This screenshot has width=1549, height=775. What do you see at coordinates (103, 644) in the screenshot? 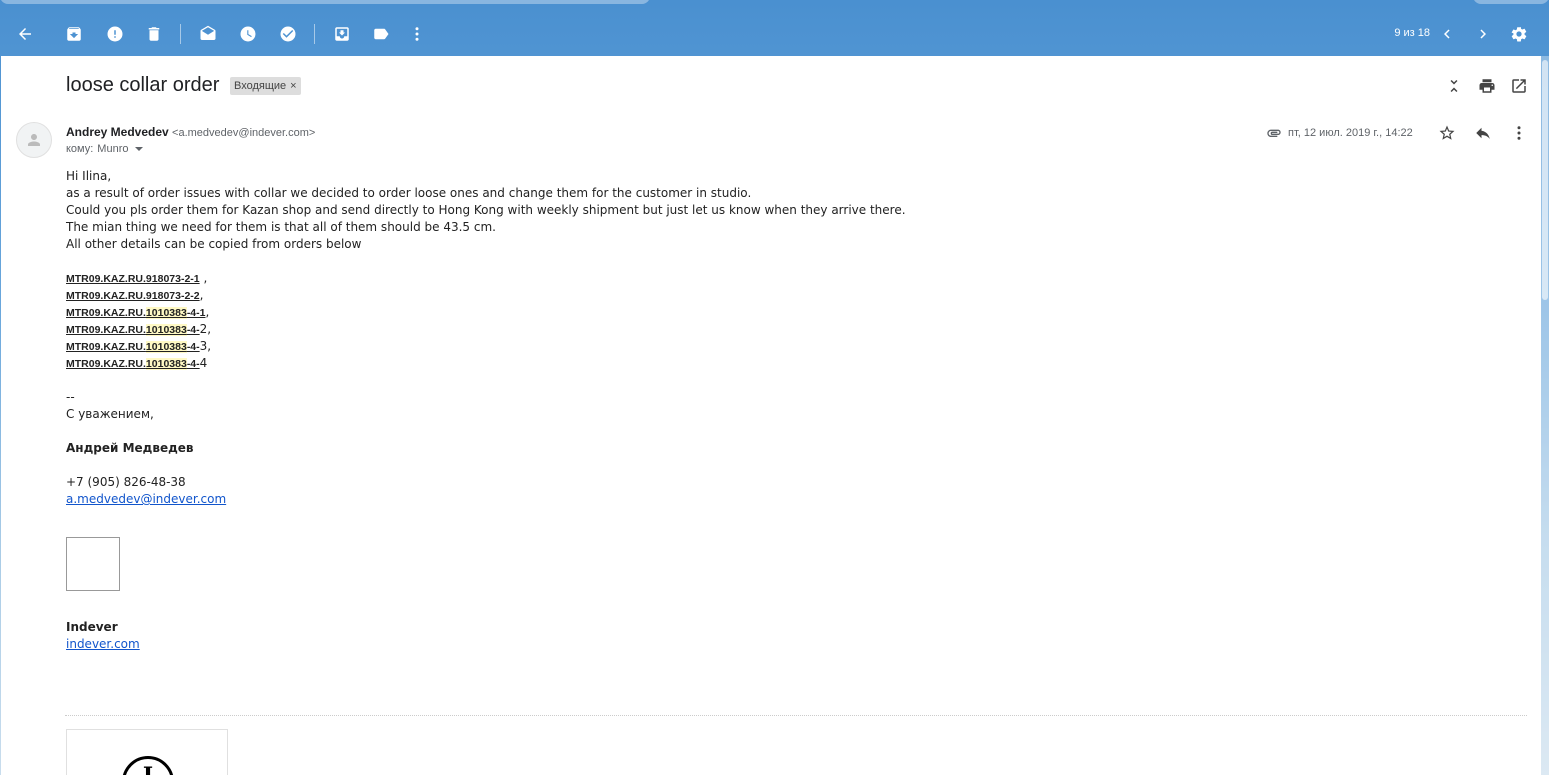
I see `company-link: indever.com` at bounding box center [103, 644].